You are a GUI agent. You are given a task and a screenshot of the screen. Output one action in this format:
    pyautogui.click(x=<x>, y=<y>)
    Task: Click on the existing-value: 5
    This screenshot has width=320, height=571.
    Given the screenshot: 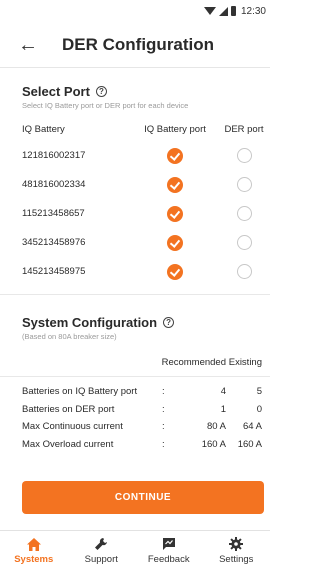 What is the action you would take?
    pyautogui.click(x=259, y=392)
    